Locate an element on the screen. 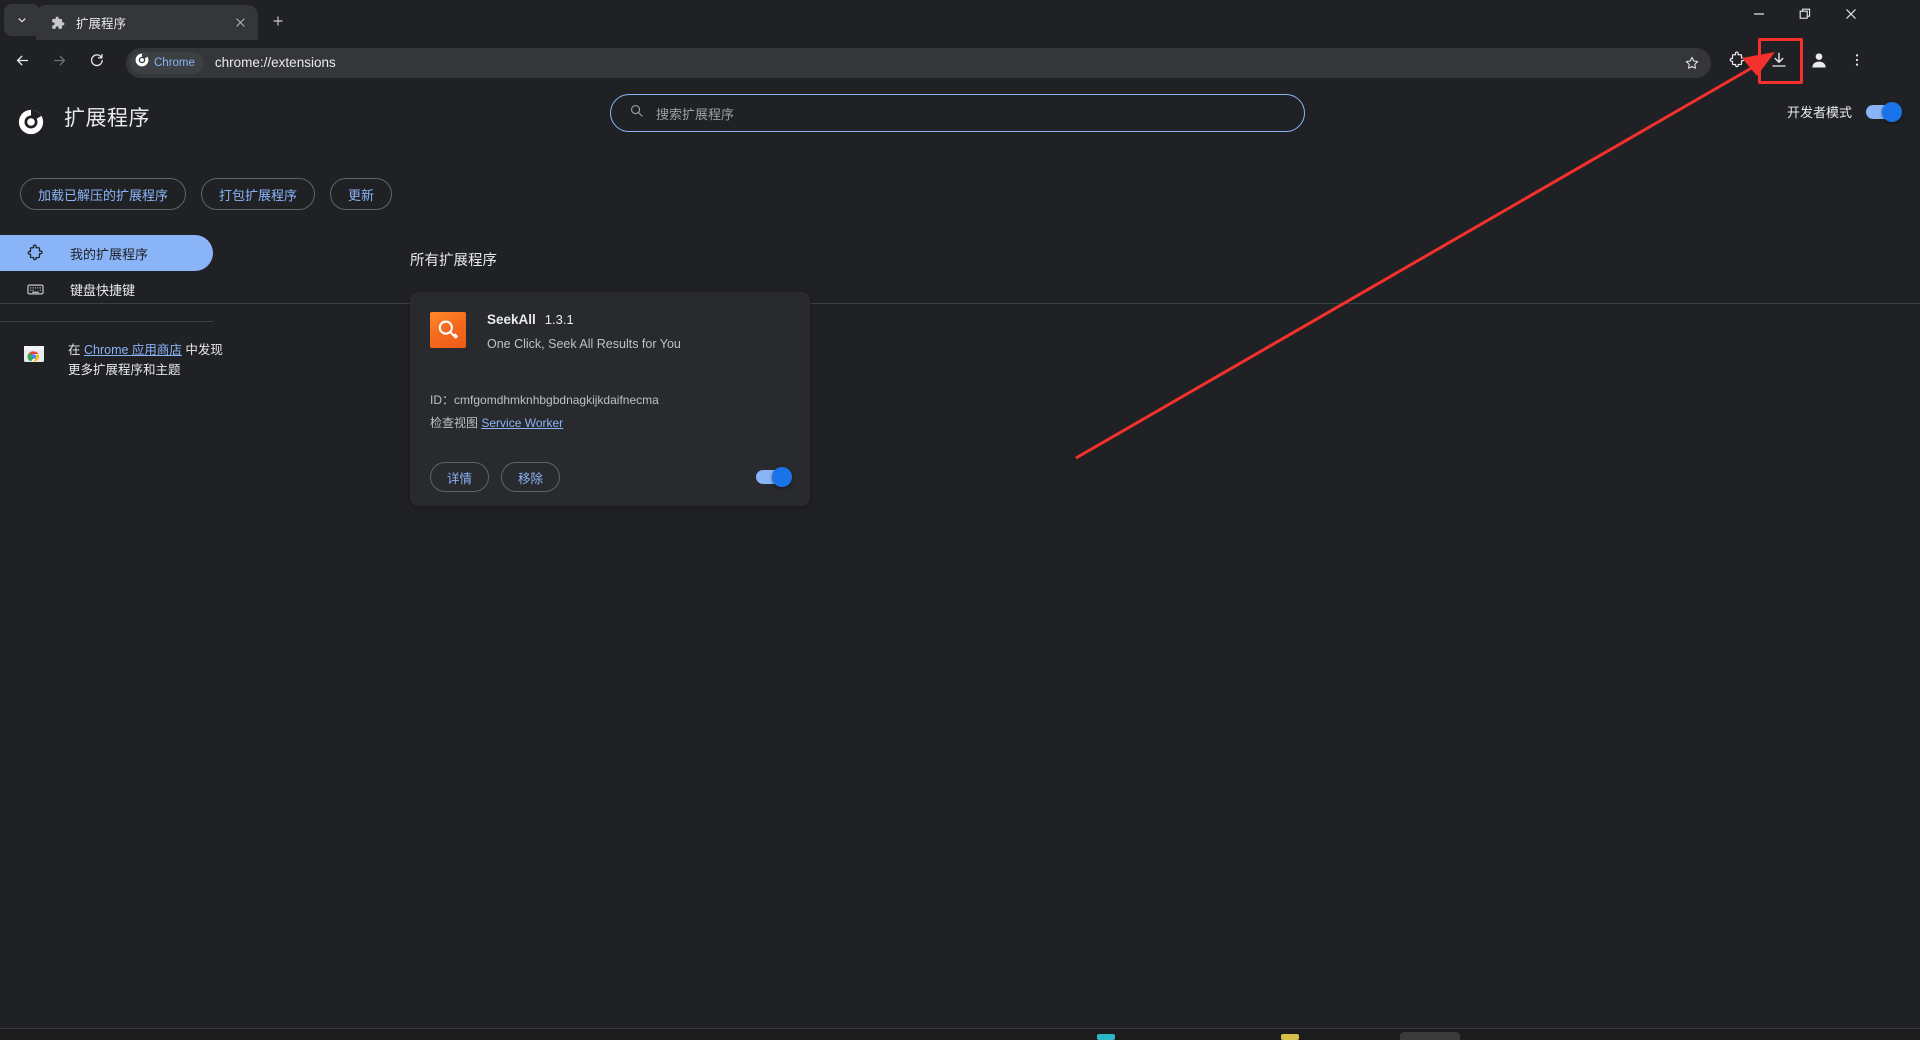 The image size is (1920, 1040). omnibox-chip-label: Chrome is located at coordinates (174, 62).